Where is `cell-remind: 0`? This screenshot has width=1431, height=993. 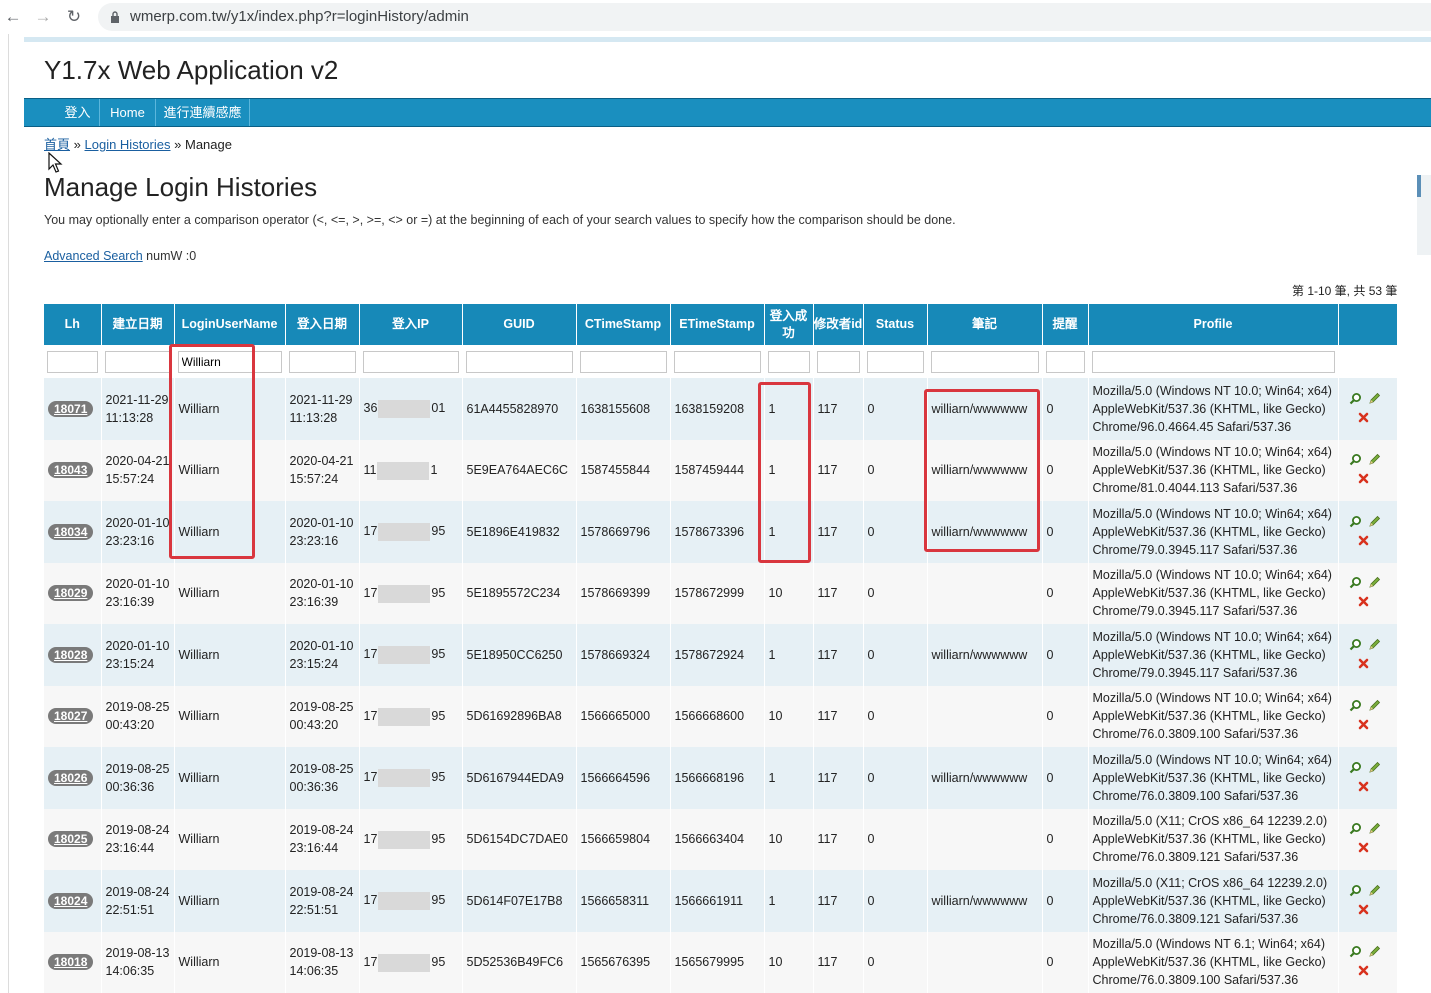 cell-remind: 0 is located at coordinates (1065, 962).